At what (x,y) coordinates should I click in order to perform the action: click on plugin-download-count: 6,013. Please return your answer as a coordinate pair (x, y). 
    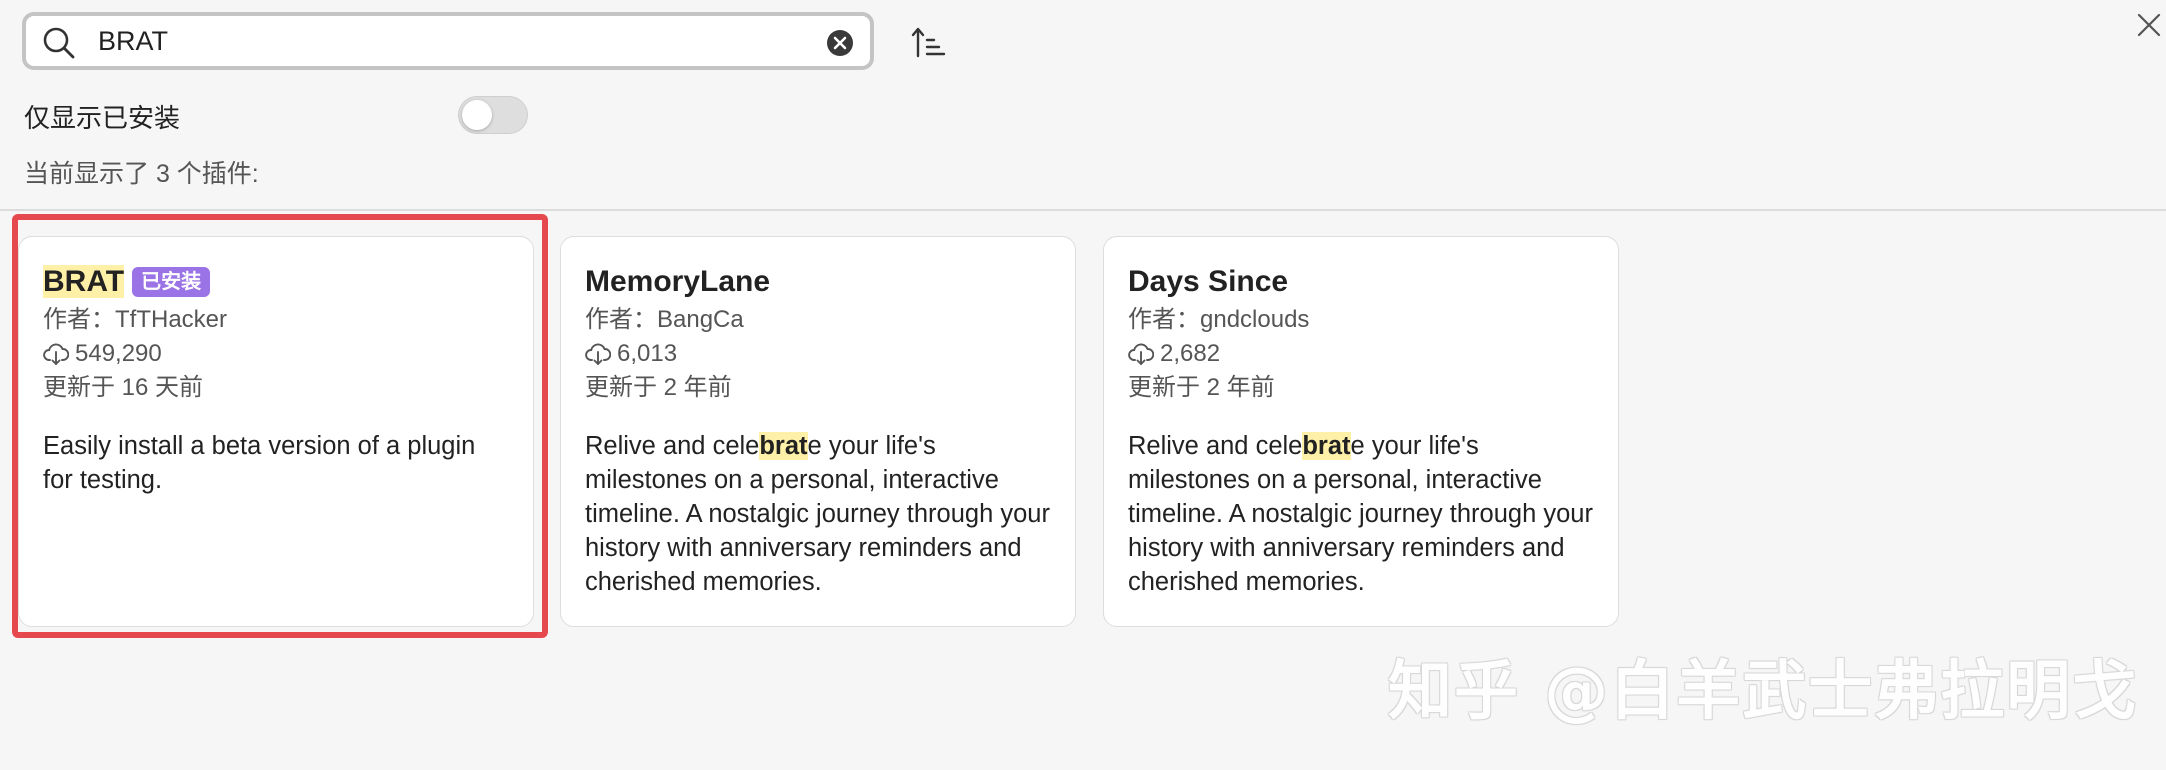
    Looking at the image, I should click on (647, 353).